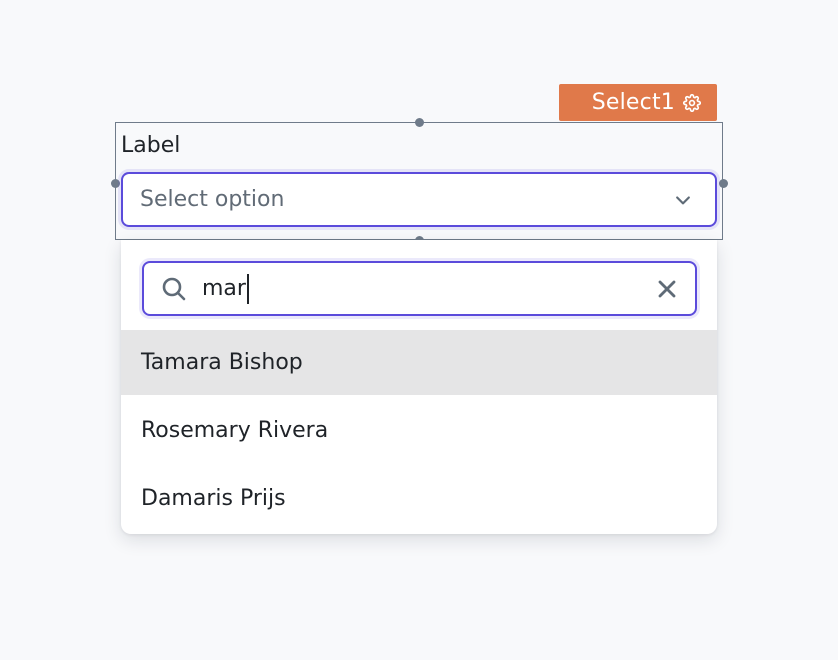  I want to click on field-label: Label, so click(151, 145).